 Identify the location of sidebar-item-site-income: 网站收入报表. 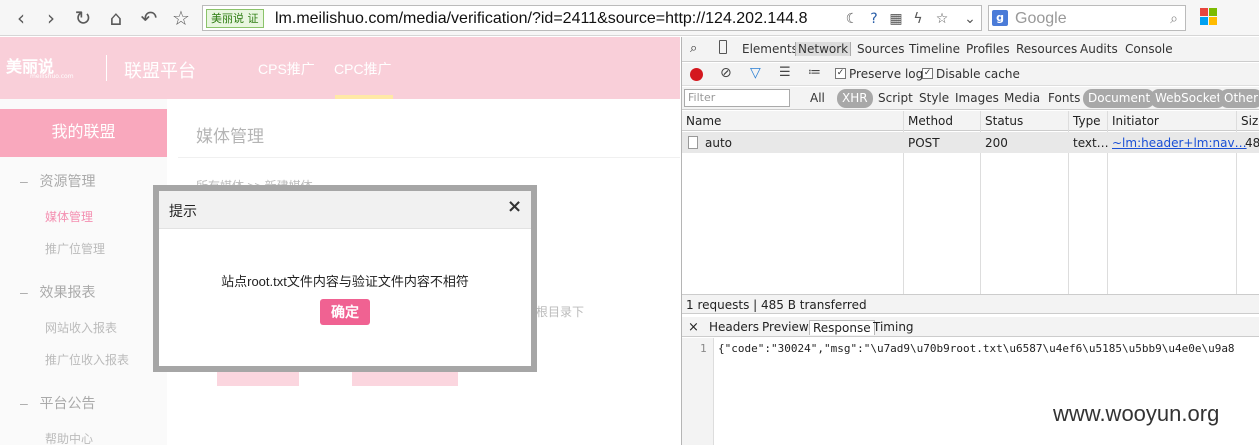
(81, 327).